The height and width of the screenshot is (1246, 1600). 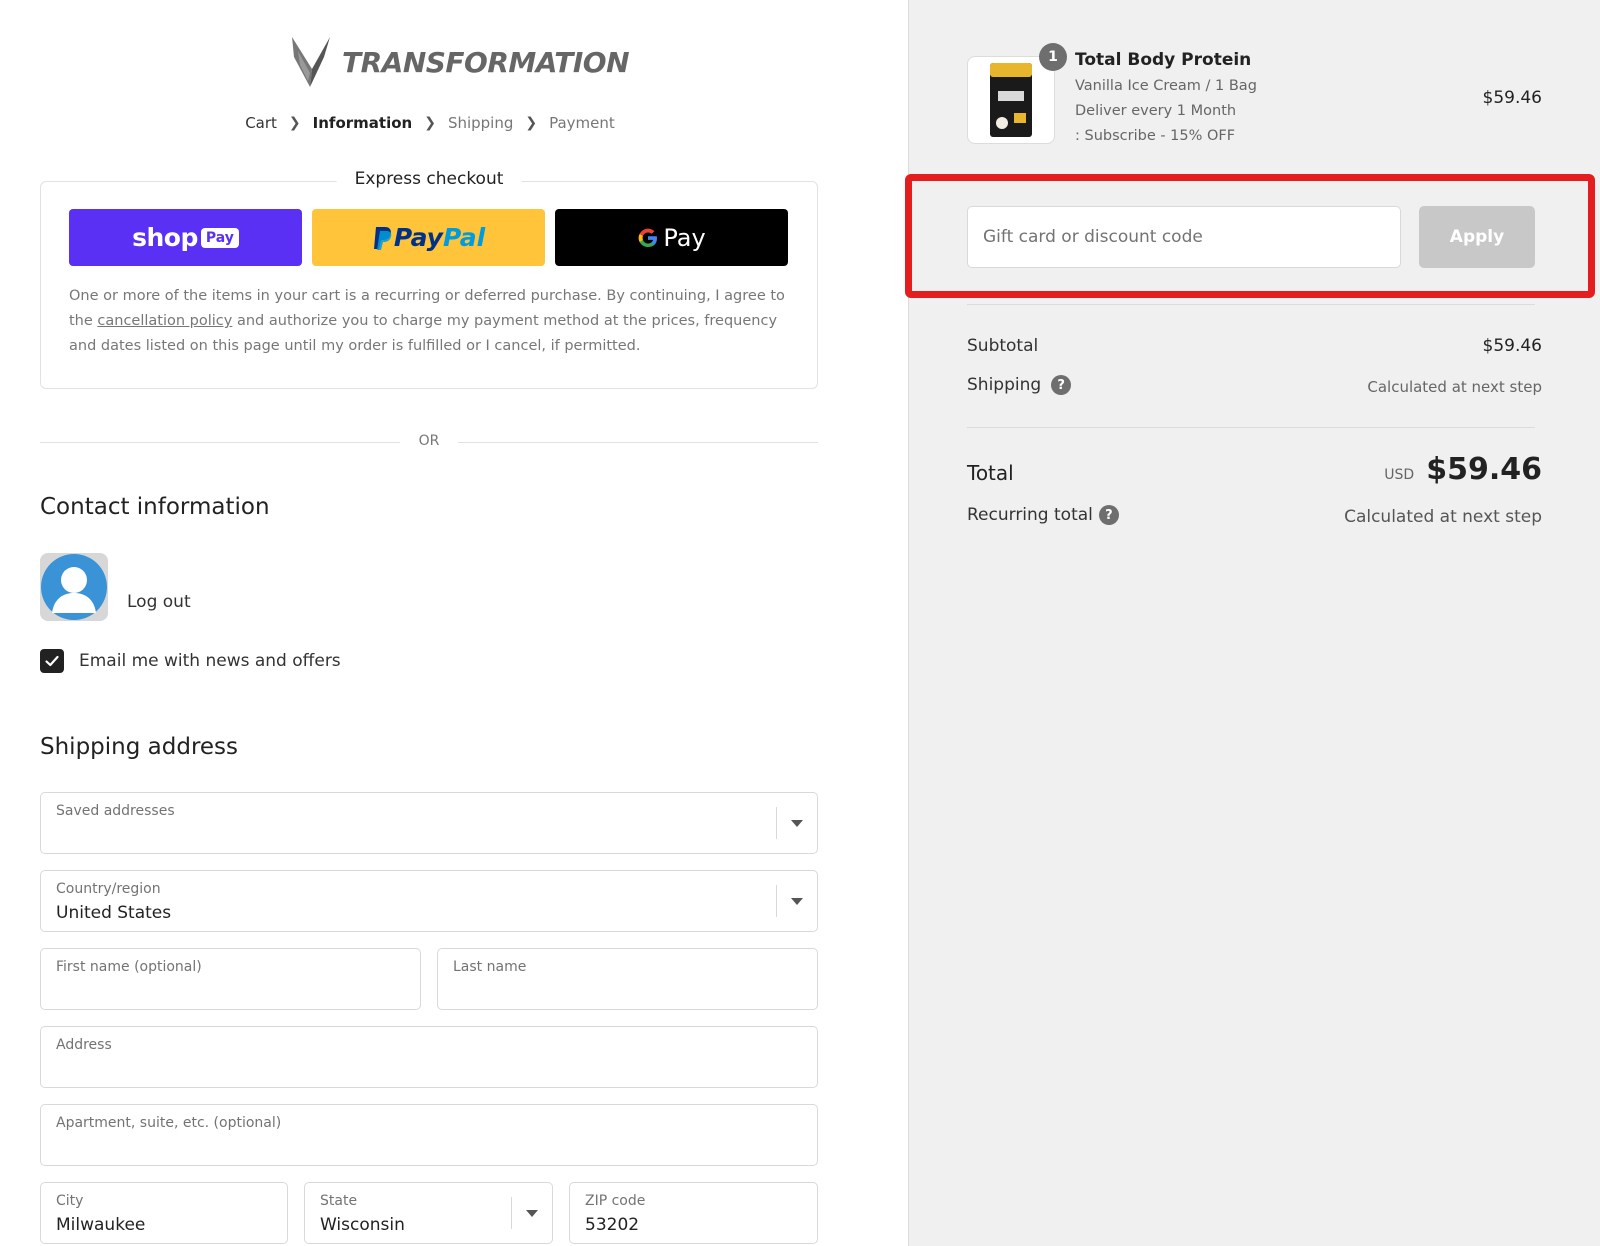 I want to click on product-plan: : Subscribe - 15% OFF, so click(x=1155, y=136).